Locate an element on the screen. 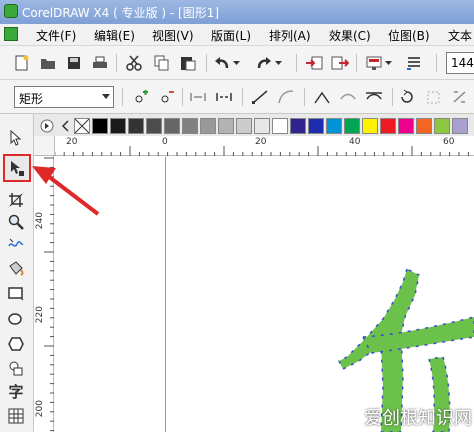 The width and height of the screenshot is (474, 432). vertical-ruler-ticks is located at coordinates (49, 294).